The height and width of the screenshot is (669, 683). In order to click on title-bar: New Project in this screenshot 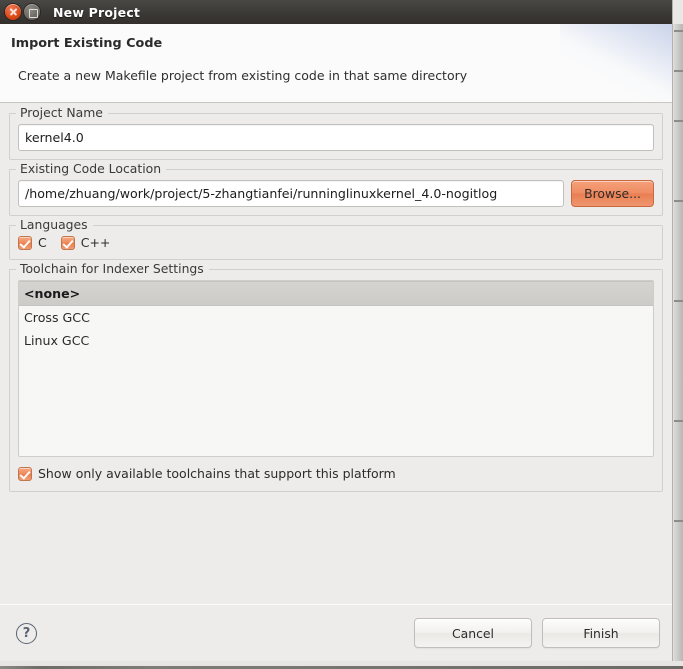, I will do `click(336, 12)`.